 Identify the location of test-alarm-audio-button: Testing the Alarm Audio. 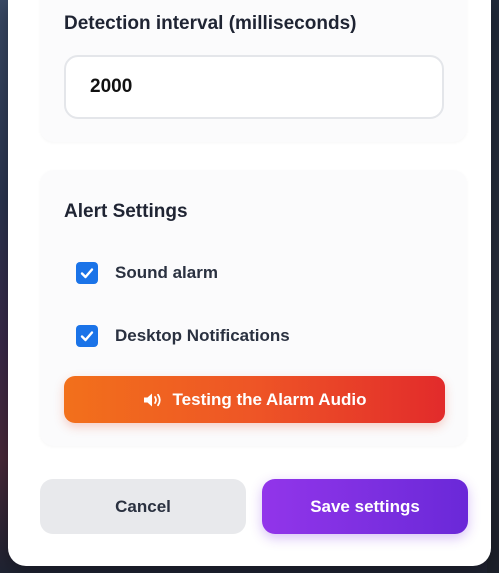
(254, 399).